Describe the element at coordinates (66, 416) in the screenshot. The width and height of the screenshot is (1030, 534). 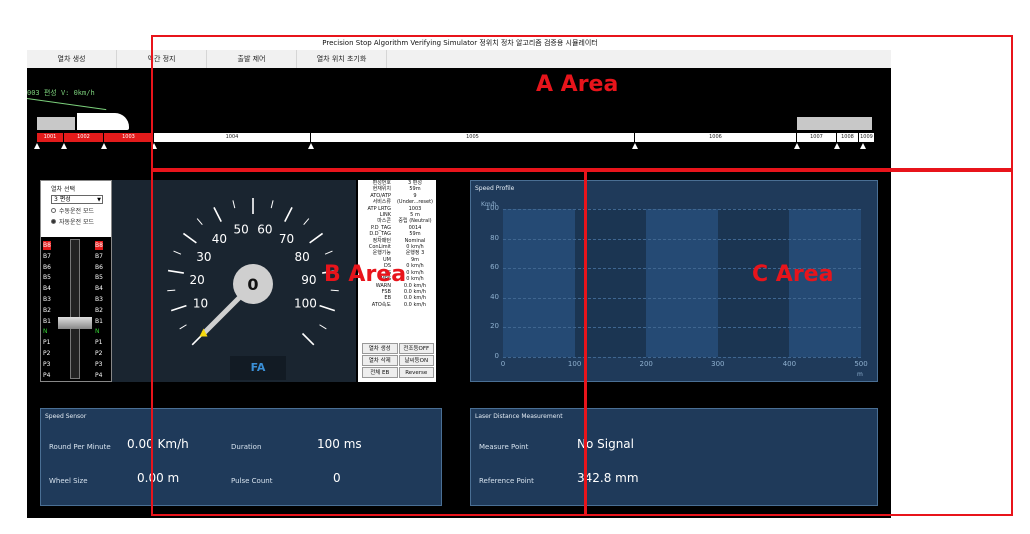
I see `speed-sensor-title: Speed Sensor` at that location.